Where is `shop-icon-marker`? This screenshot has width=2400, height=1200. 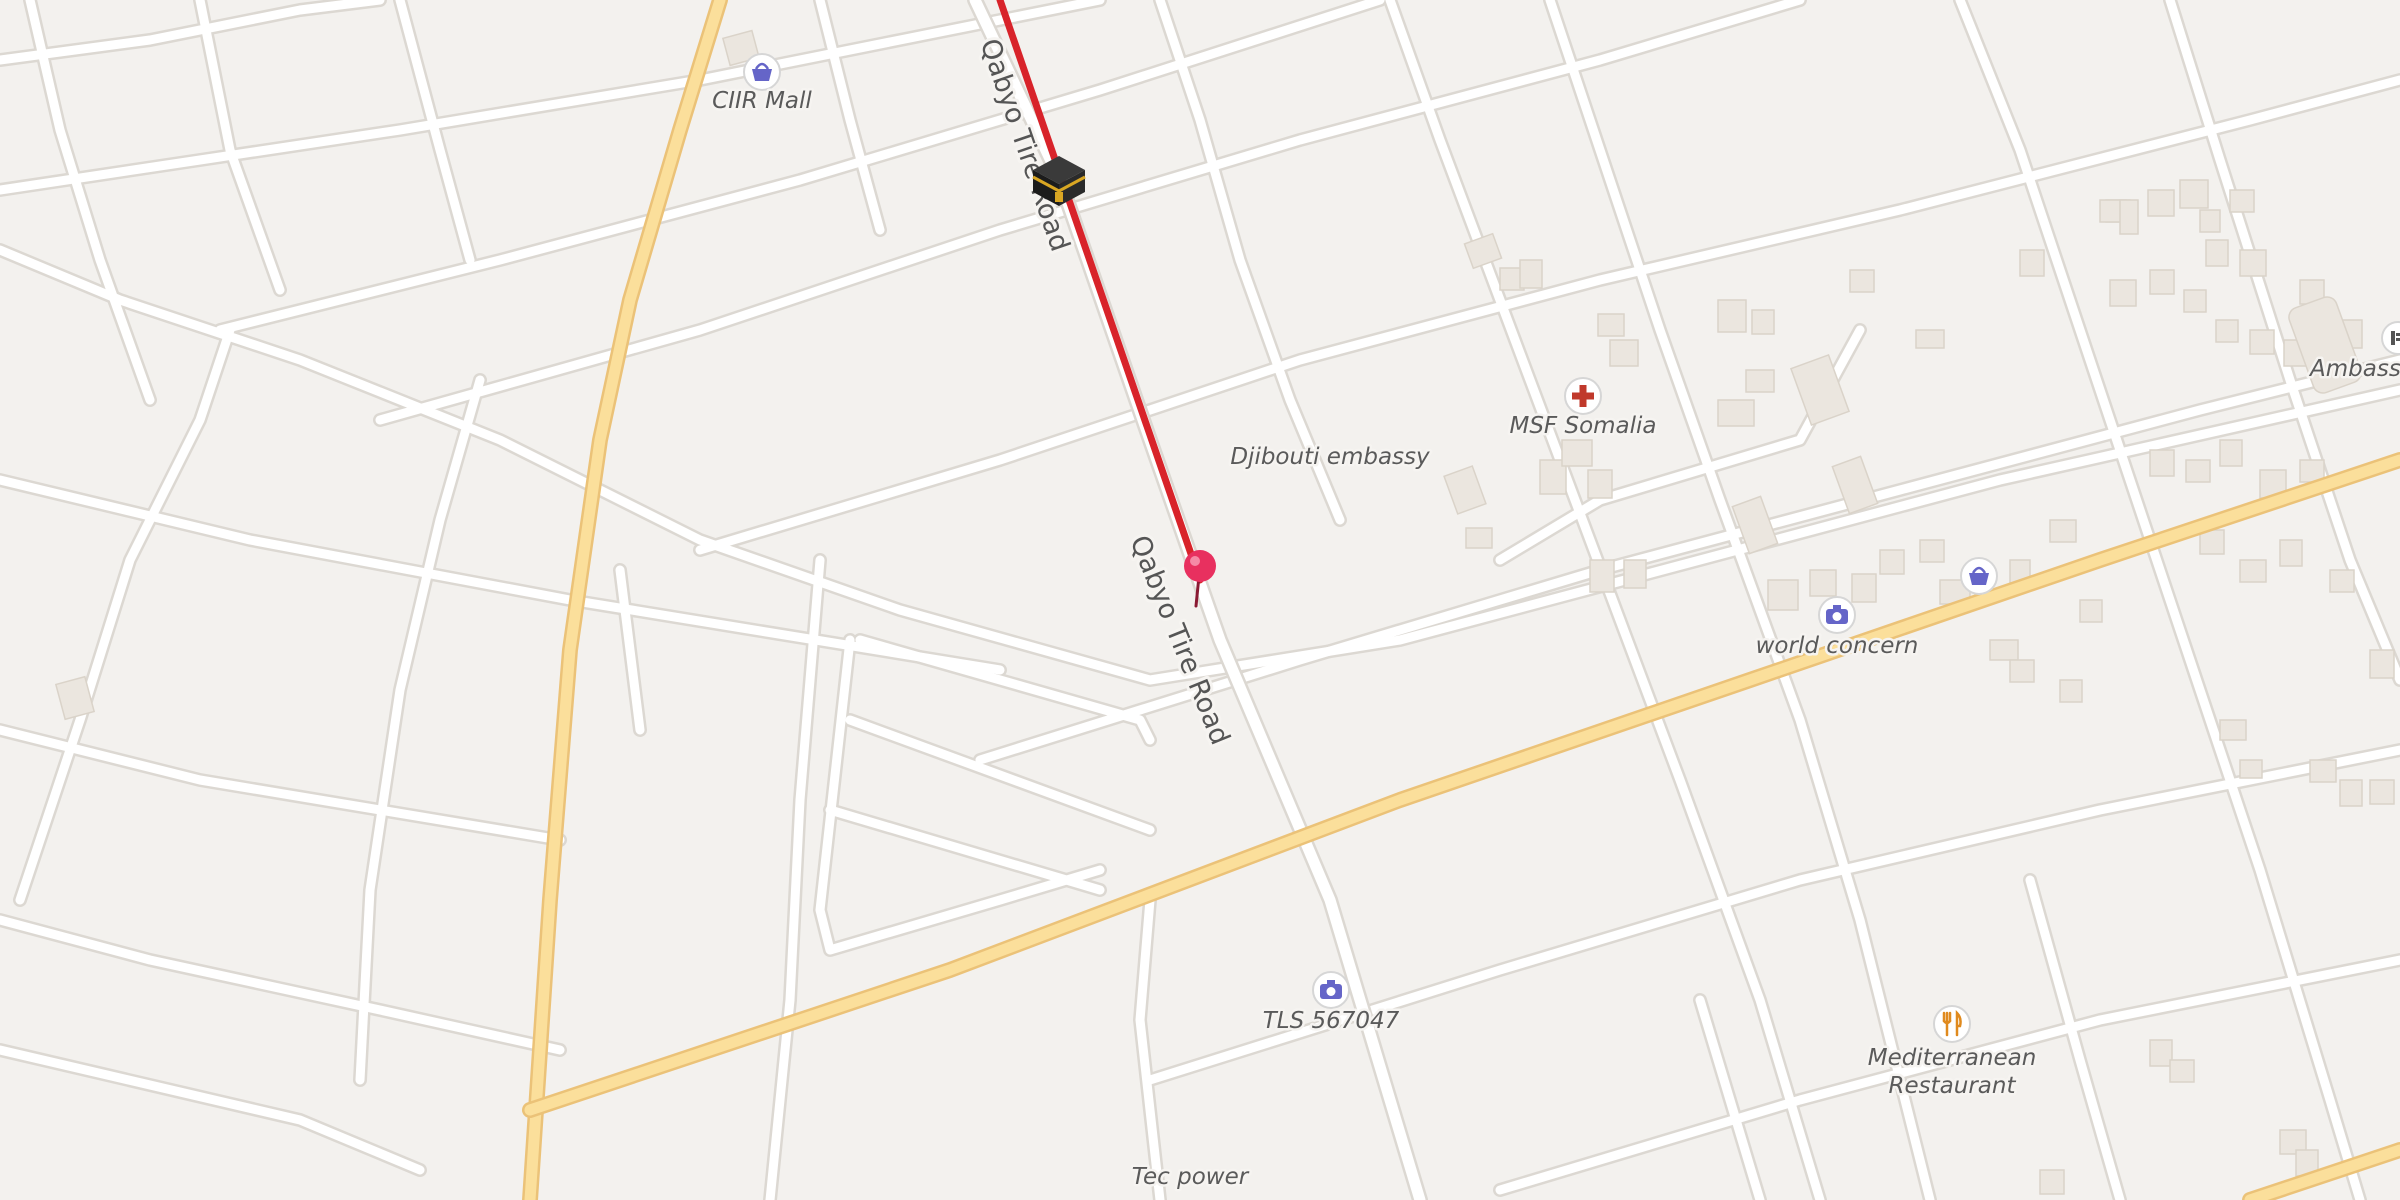
shop-icon-marker is located at coordinates (1979, 576).